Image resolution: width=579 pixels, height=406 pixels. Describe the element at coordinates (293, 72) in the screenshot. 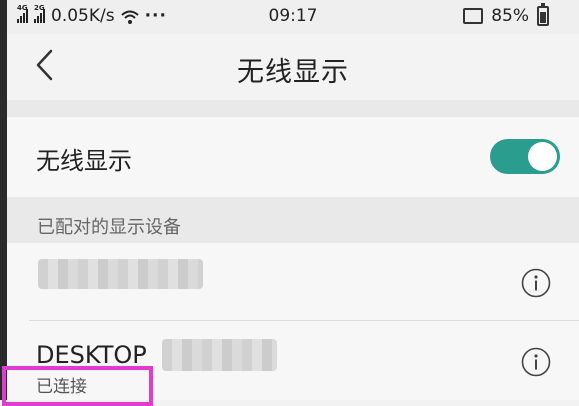

I see `page-title: 无线显示` at that location.